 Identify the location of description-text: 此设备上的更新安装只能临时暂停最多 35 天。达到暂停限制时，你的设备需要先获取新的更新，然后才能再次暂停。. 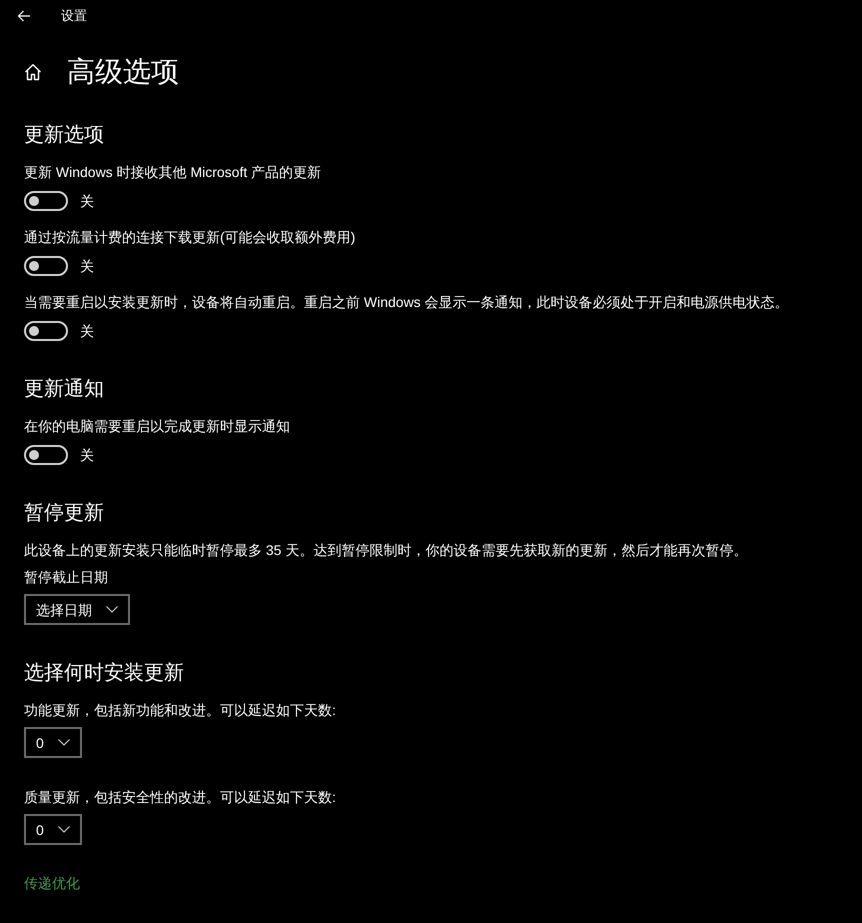
(386, 550).